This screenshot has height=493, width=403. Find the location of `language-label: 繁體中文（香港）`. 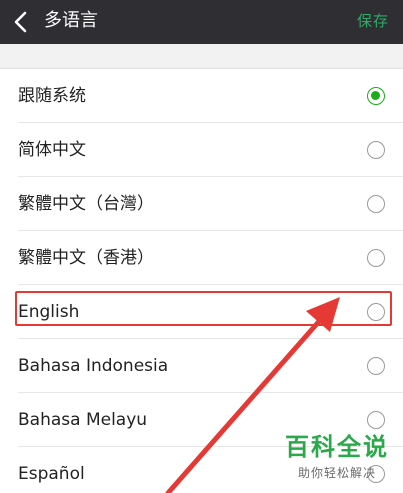

language-label: 繁體中文（香港） is located at coordinates (86, 258).